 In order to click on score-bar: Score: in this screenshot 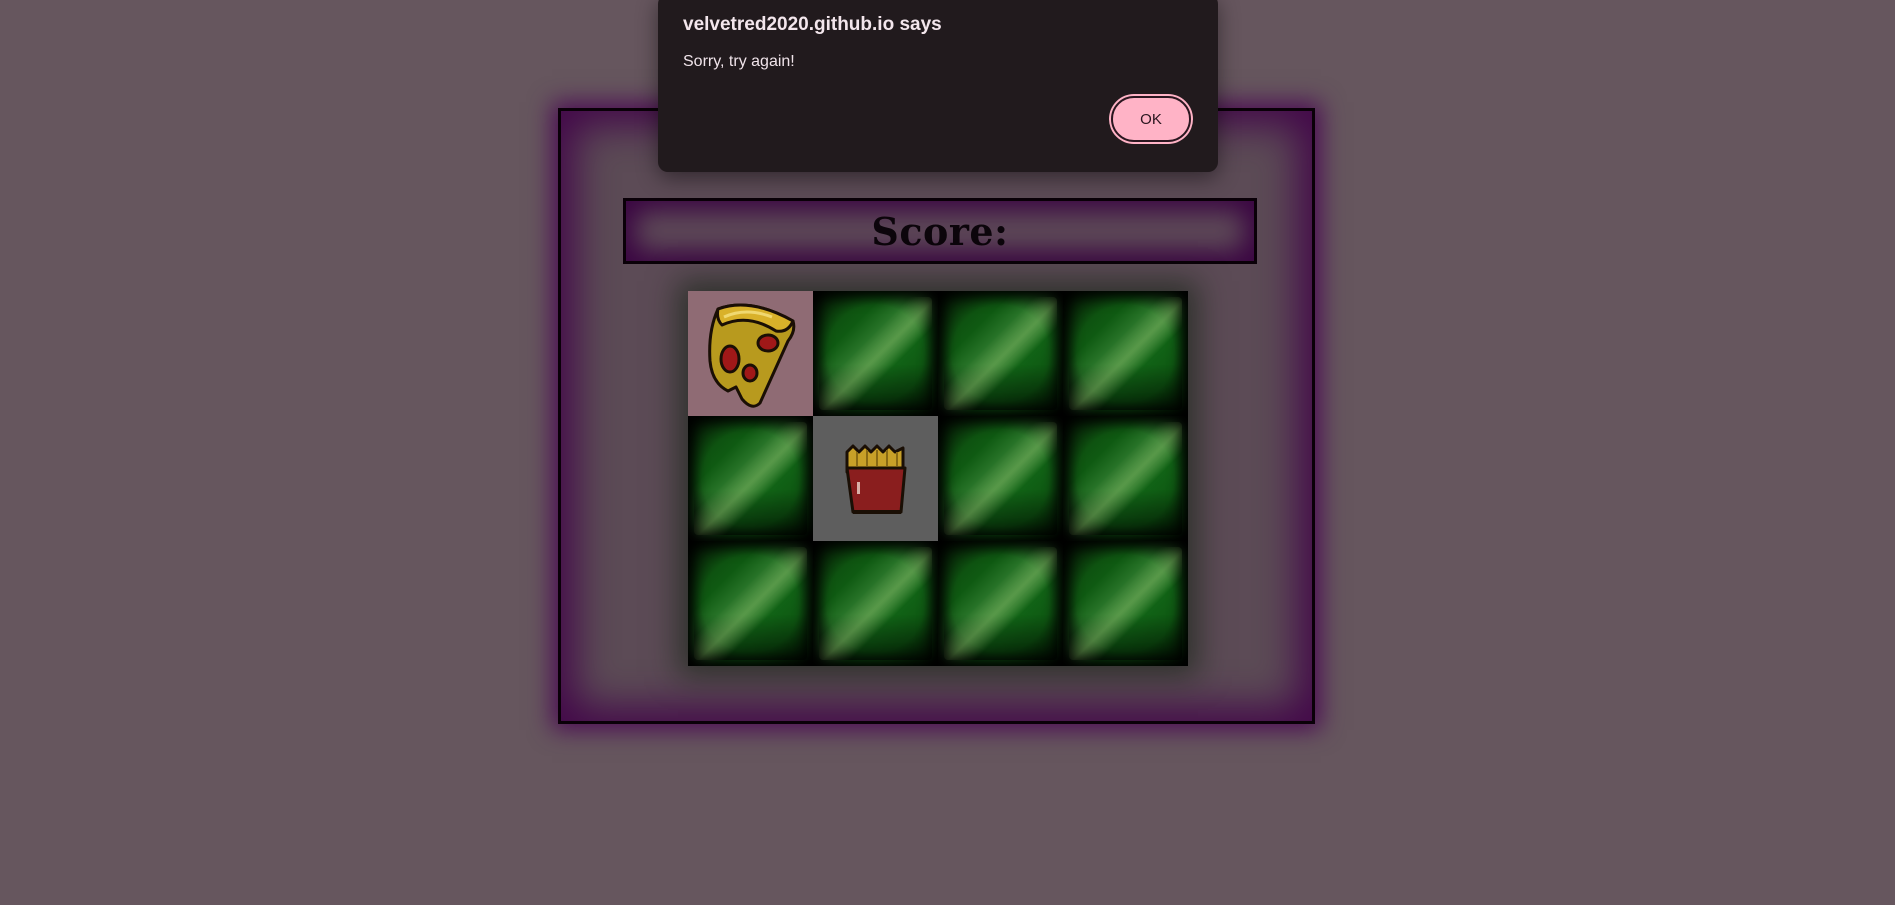, I will do `click(940, 231)`.